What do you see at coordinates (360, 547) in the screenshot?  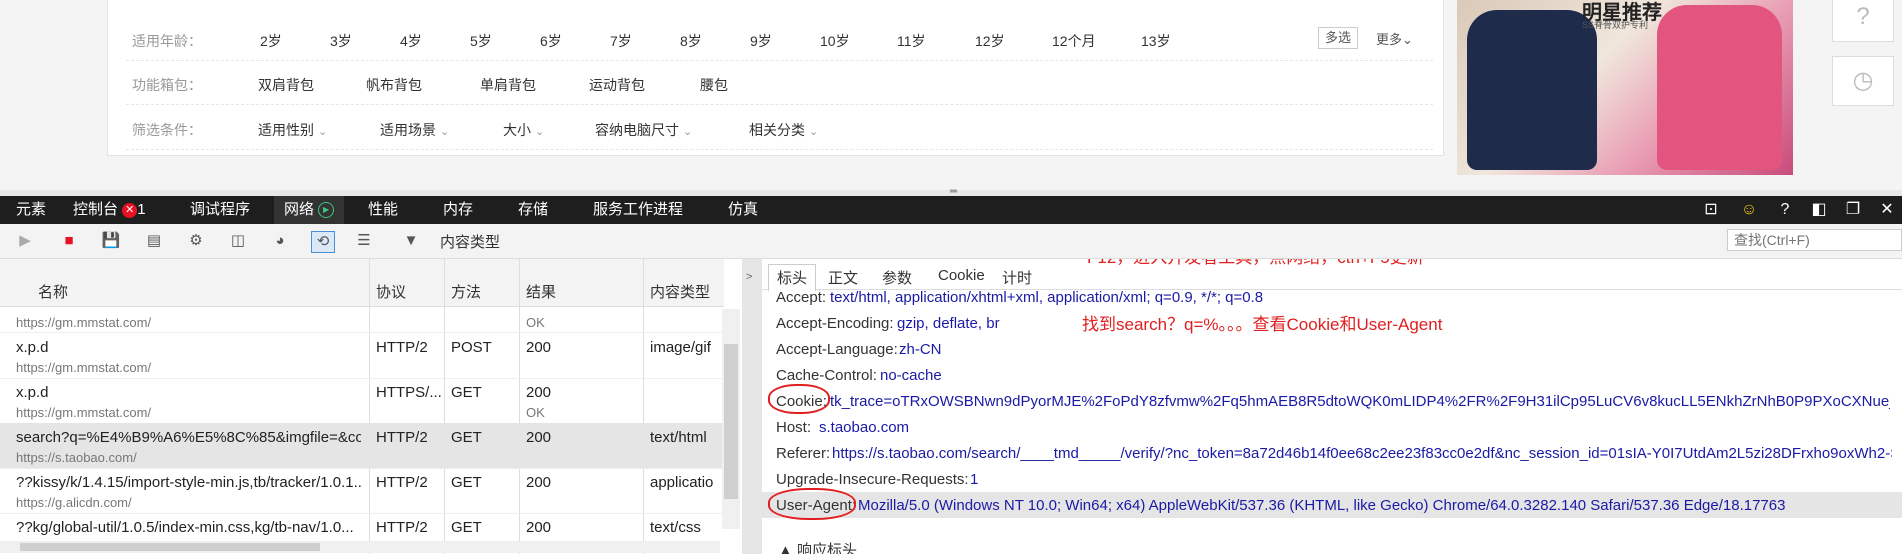 I see `horizontal-scrollbar` at bounding box center [360, 547].